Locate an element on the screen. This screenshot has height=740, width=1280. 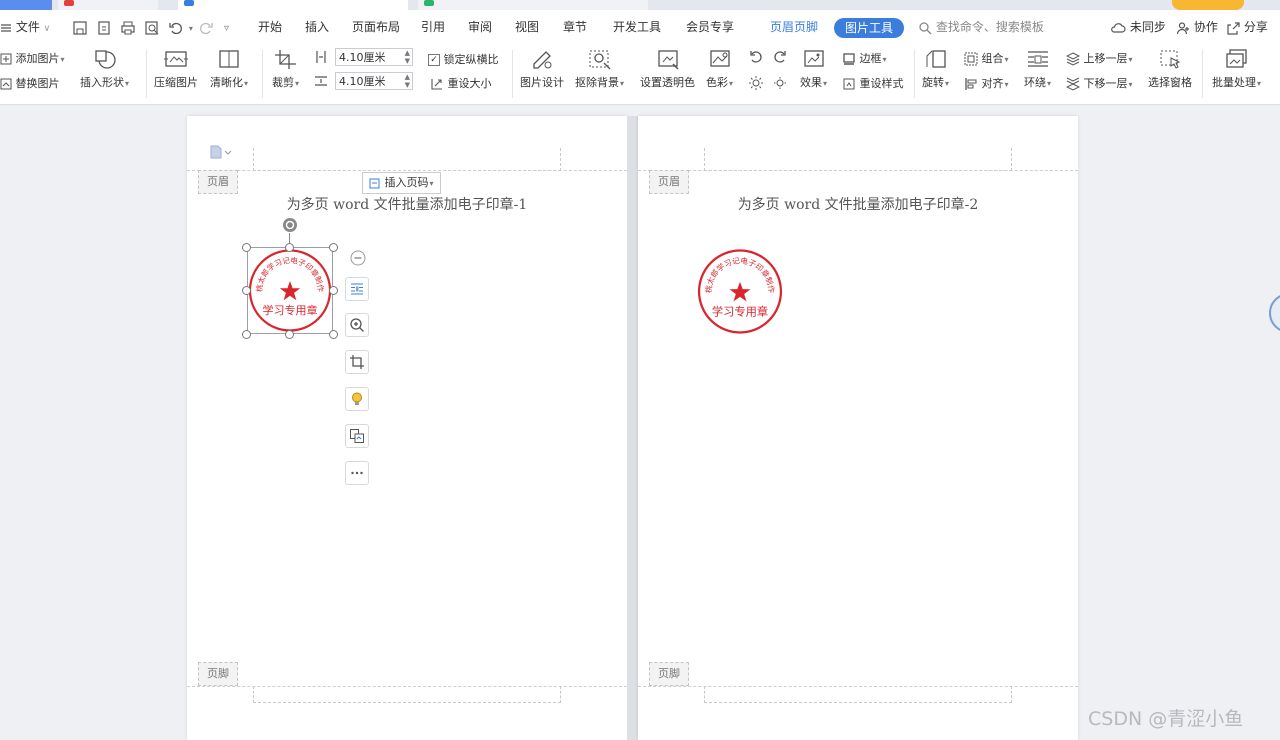
align-icon is located at coordinates (971, 84).